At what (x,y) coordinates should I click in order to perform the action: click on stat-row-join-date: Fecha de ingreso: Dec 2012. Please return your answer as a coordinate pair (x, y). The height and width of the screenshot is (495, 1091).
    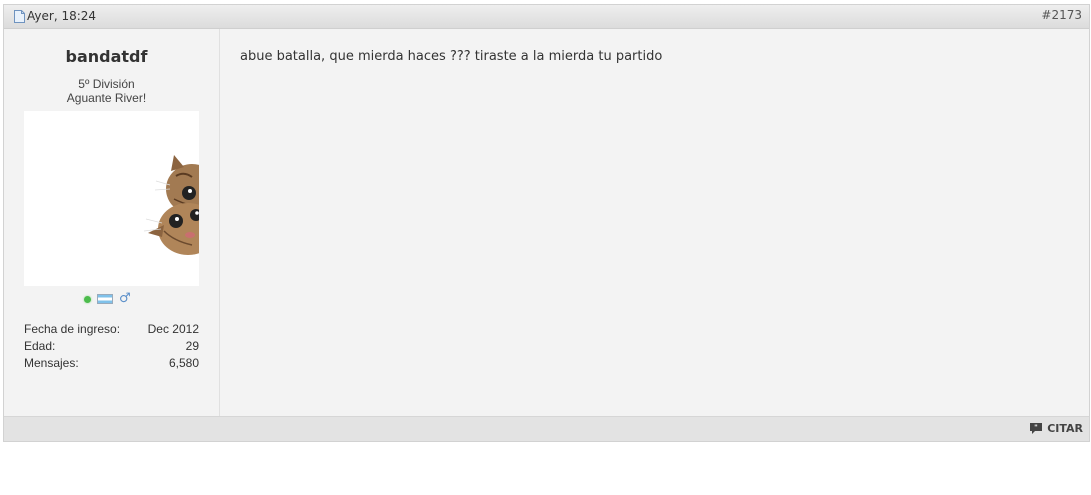
    Looking at the image, I should click on (111, 329).